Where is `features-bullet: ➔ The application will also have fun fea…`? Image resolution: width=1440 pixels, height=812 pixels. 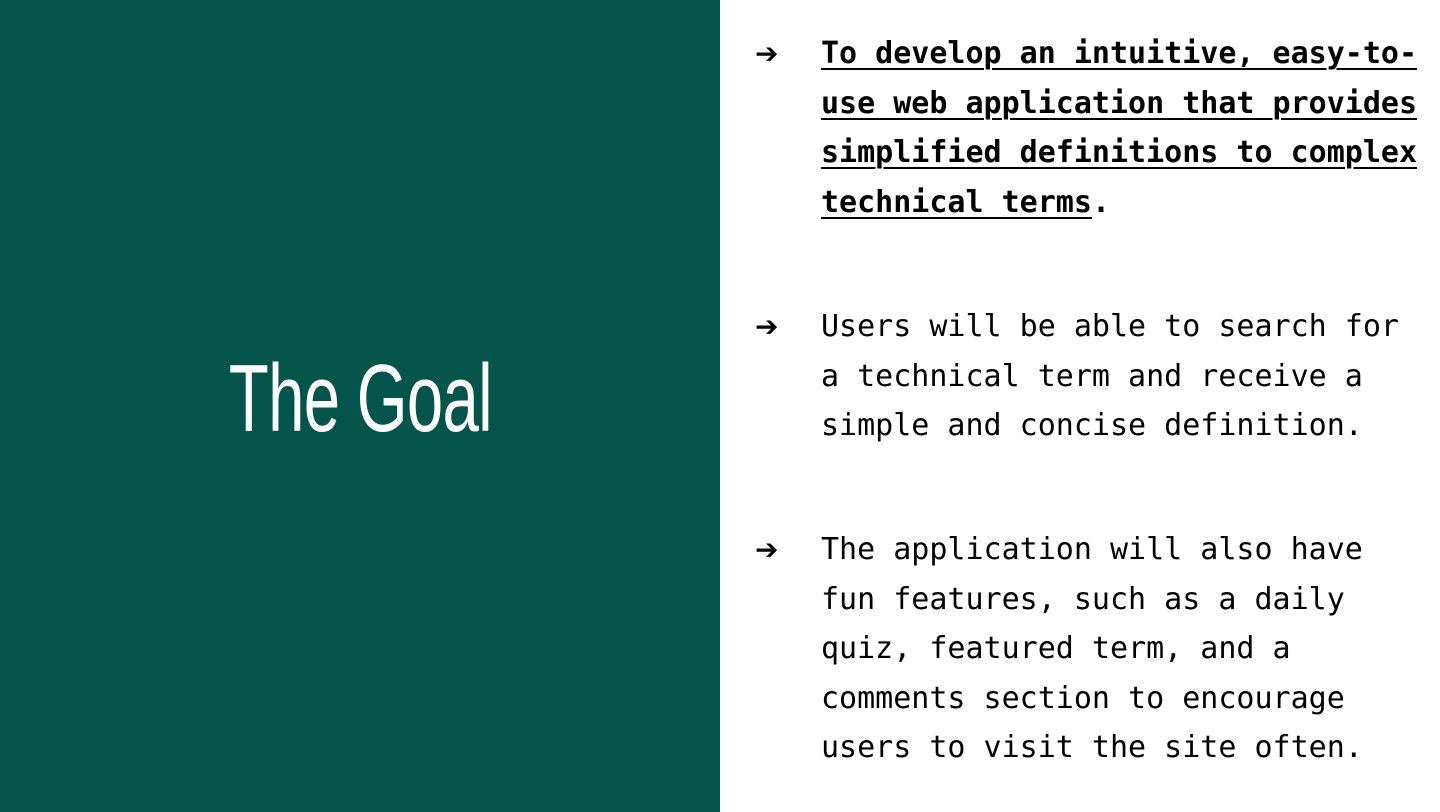 features-bullet: ➔ The application will also have fun fea… is located at coordinates (1088, 649).